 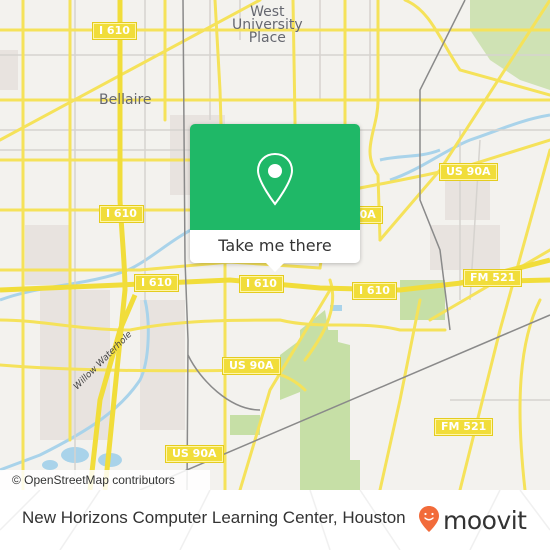 I want to click on place-label-line: Bellaire, so click(x=125, y=100).